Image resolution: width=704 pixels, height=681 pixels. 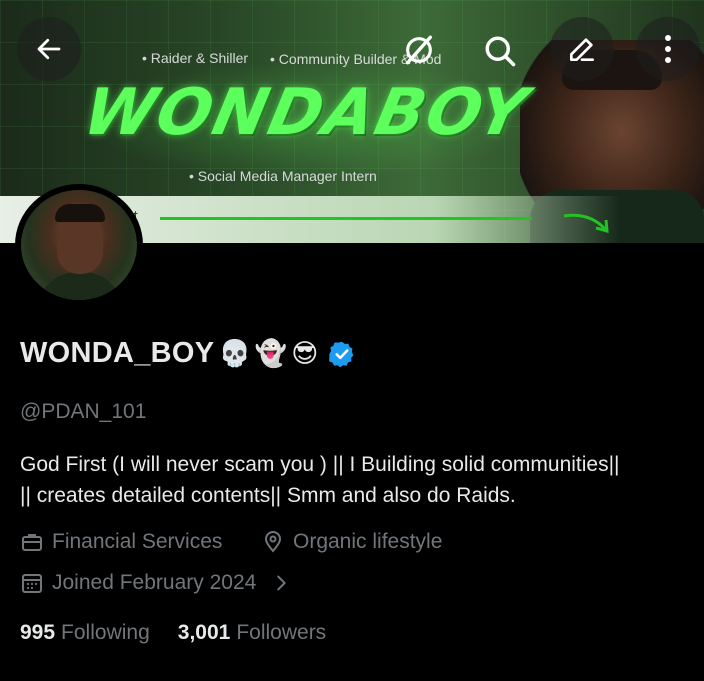 I want to click on banner-strip-line, so click(x=346, y=218).